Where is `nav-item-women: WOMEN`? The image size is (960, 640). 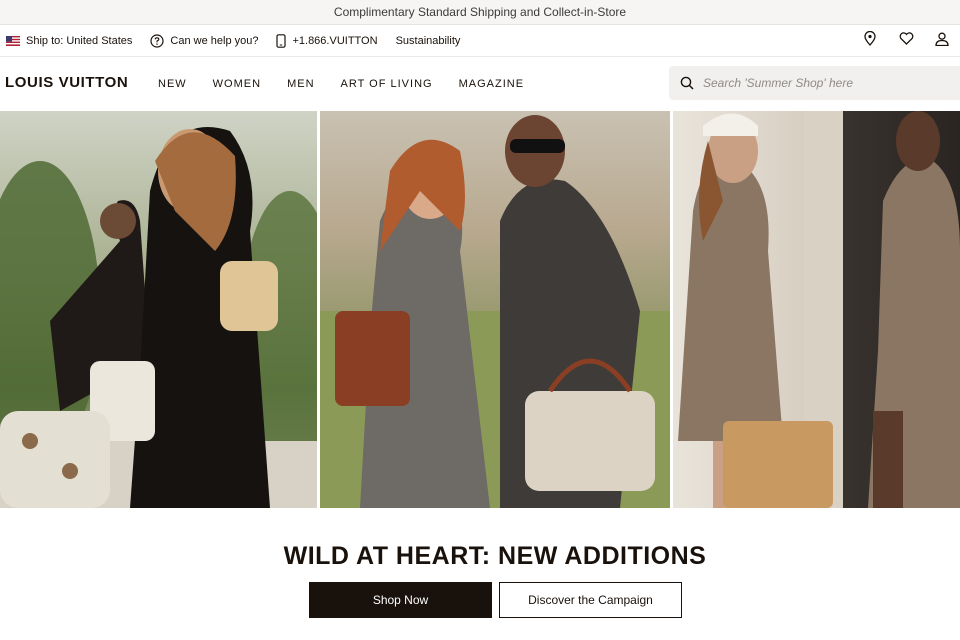
nav-item-women: WOMEN is located at coordinates (237, 84).